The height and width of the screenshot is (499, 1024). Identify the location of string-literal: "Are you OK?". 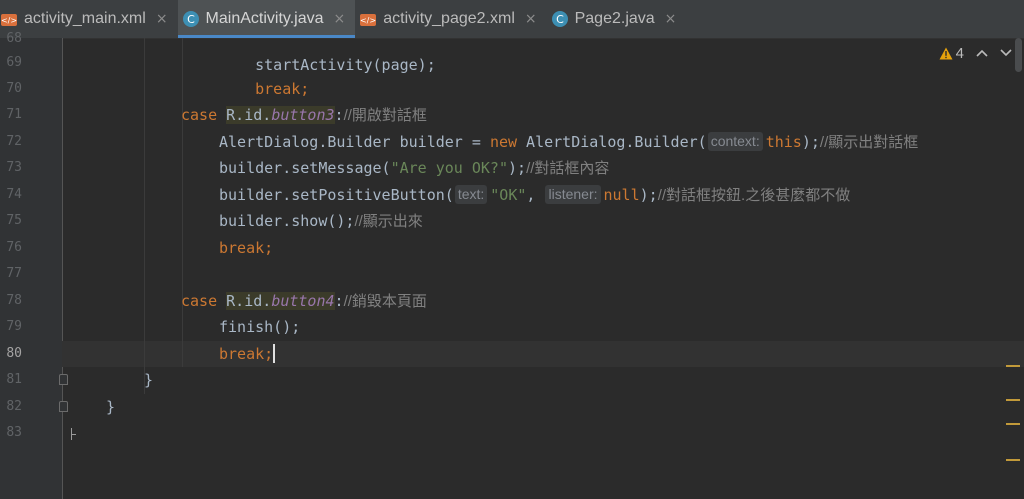
(449, 168).